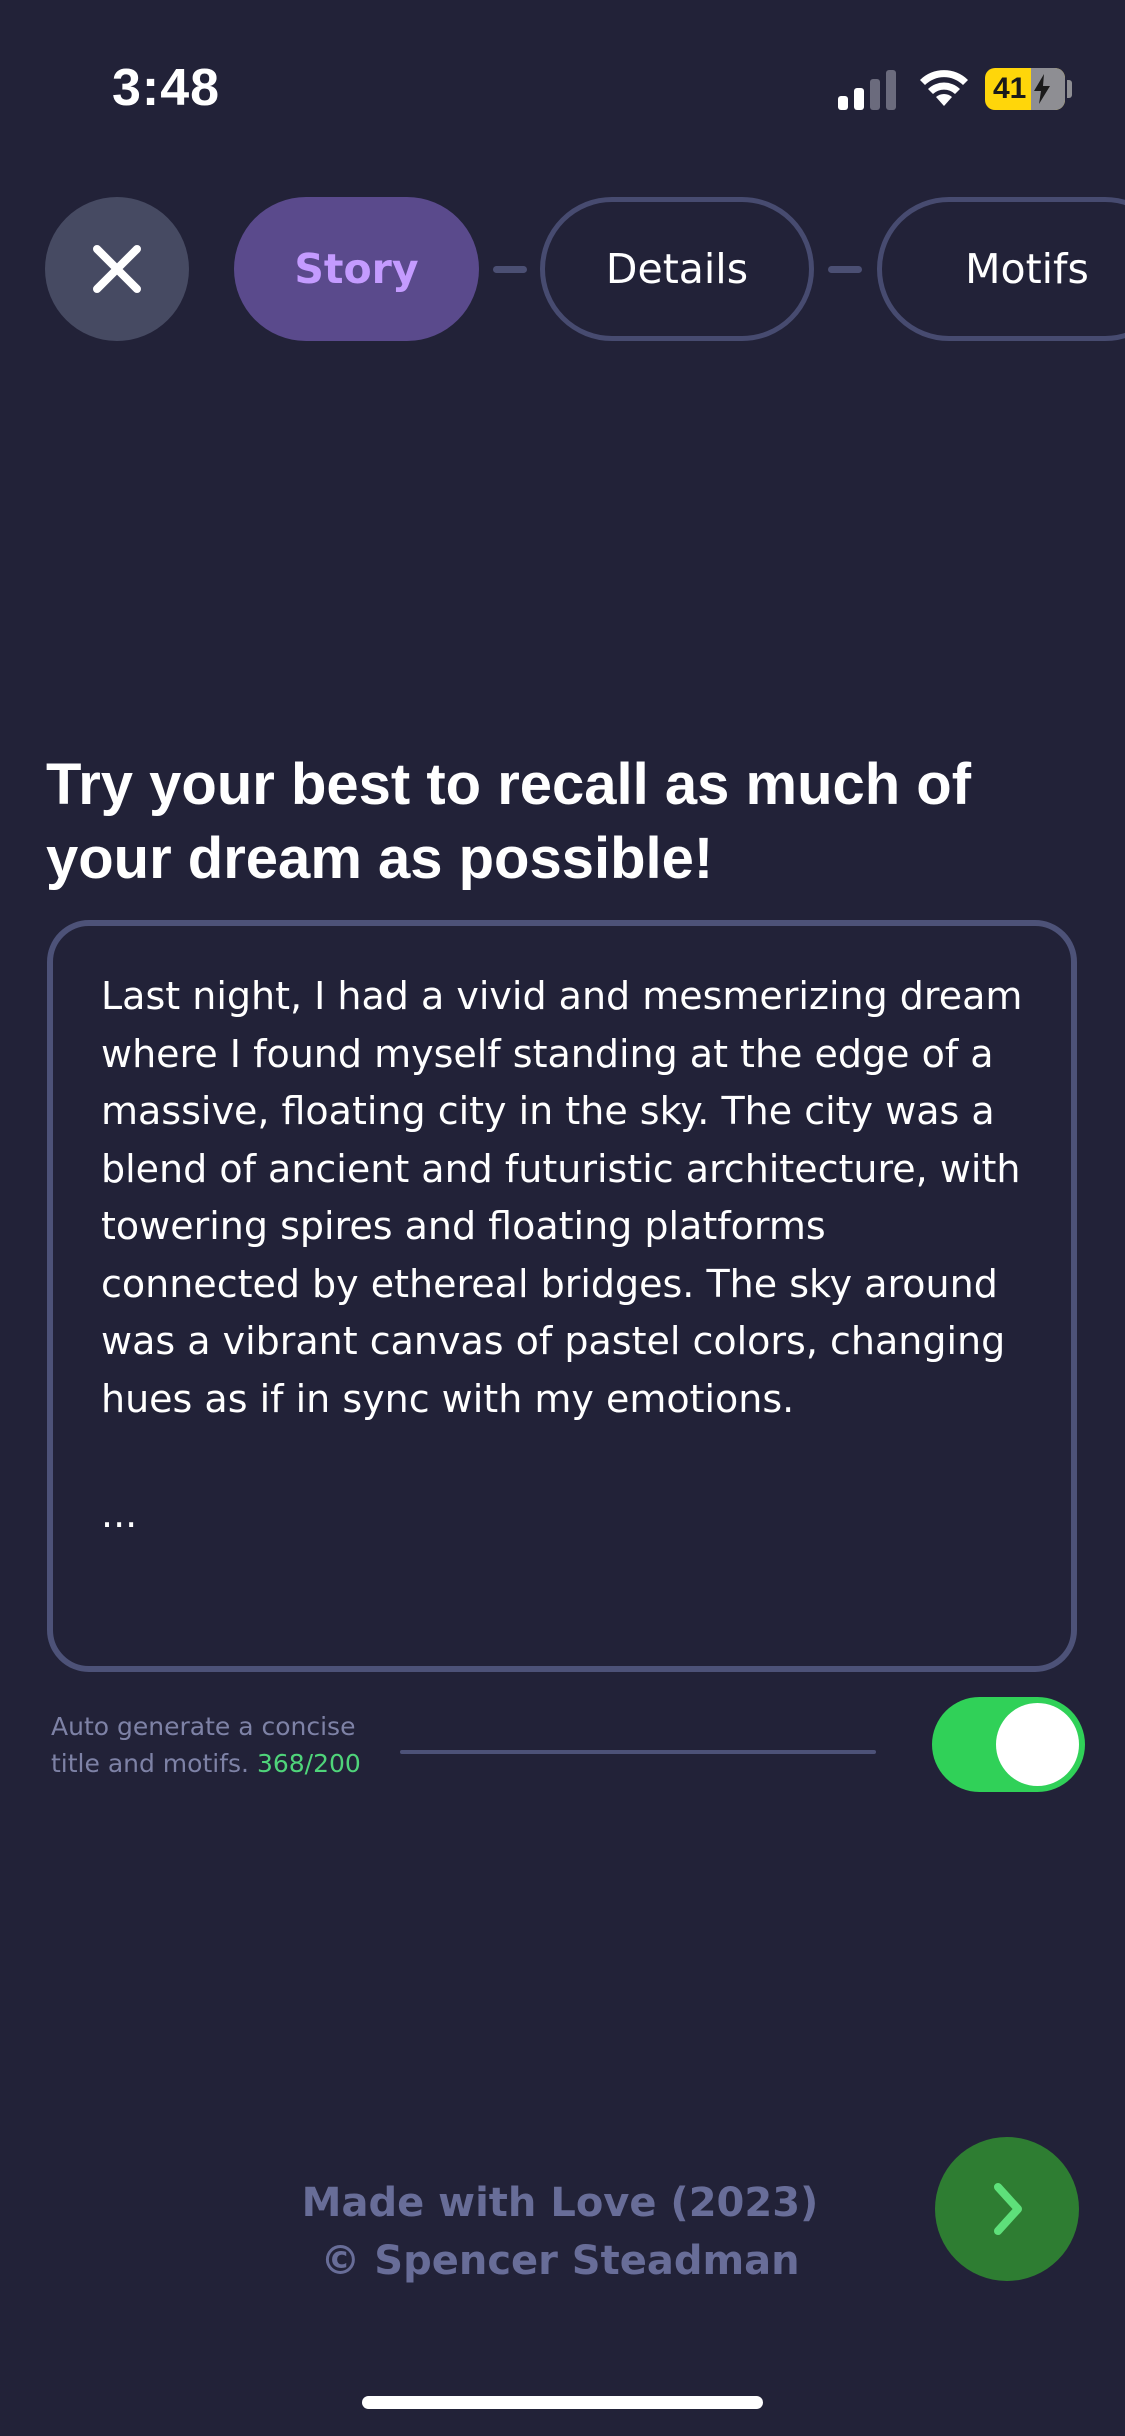 This screenshot has width=1125, height=2436. Describe the element at coordinates (1037, 1744) in the screenshot. I see `toggle-knob` at that location.